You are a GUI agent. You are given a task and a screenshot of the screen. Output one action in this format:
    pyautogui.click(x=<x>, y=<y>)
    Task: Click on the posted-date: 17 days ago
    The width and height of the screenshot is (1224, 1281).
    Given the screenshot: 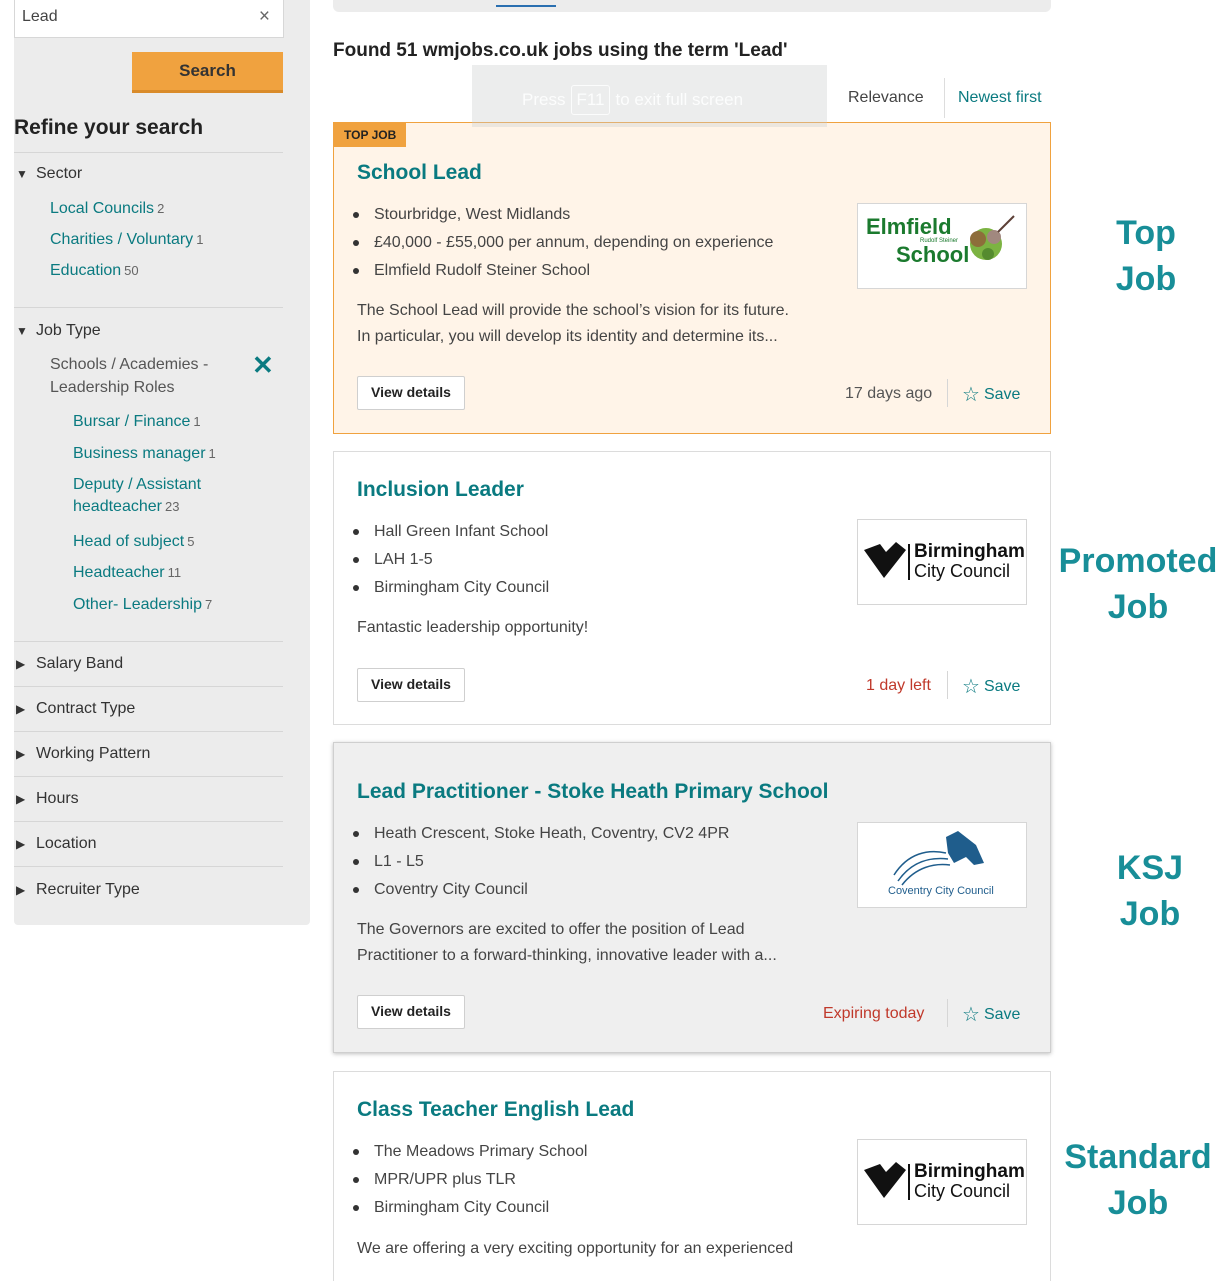 What is the action you would take?
    pyautogui.click(x=889, y=393)
    